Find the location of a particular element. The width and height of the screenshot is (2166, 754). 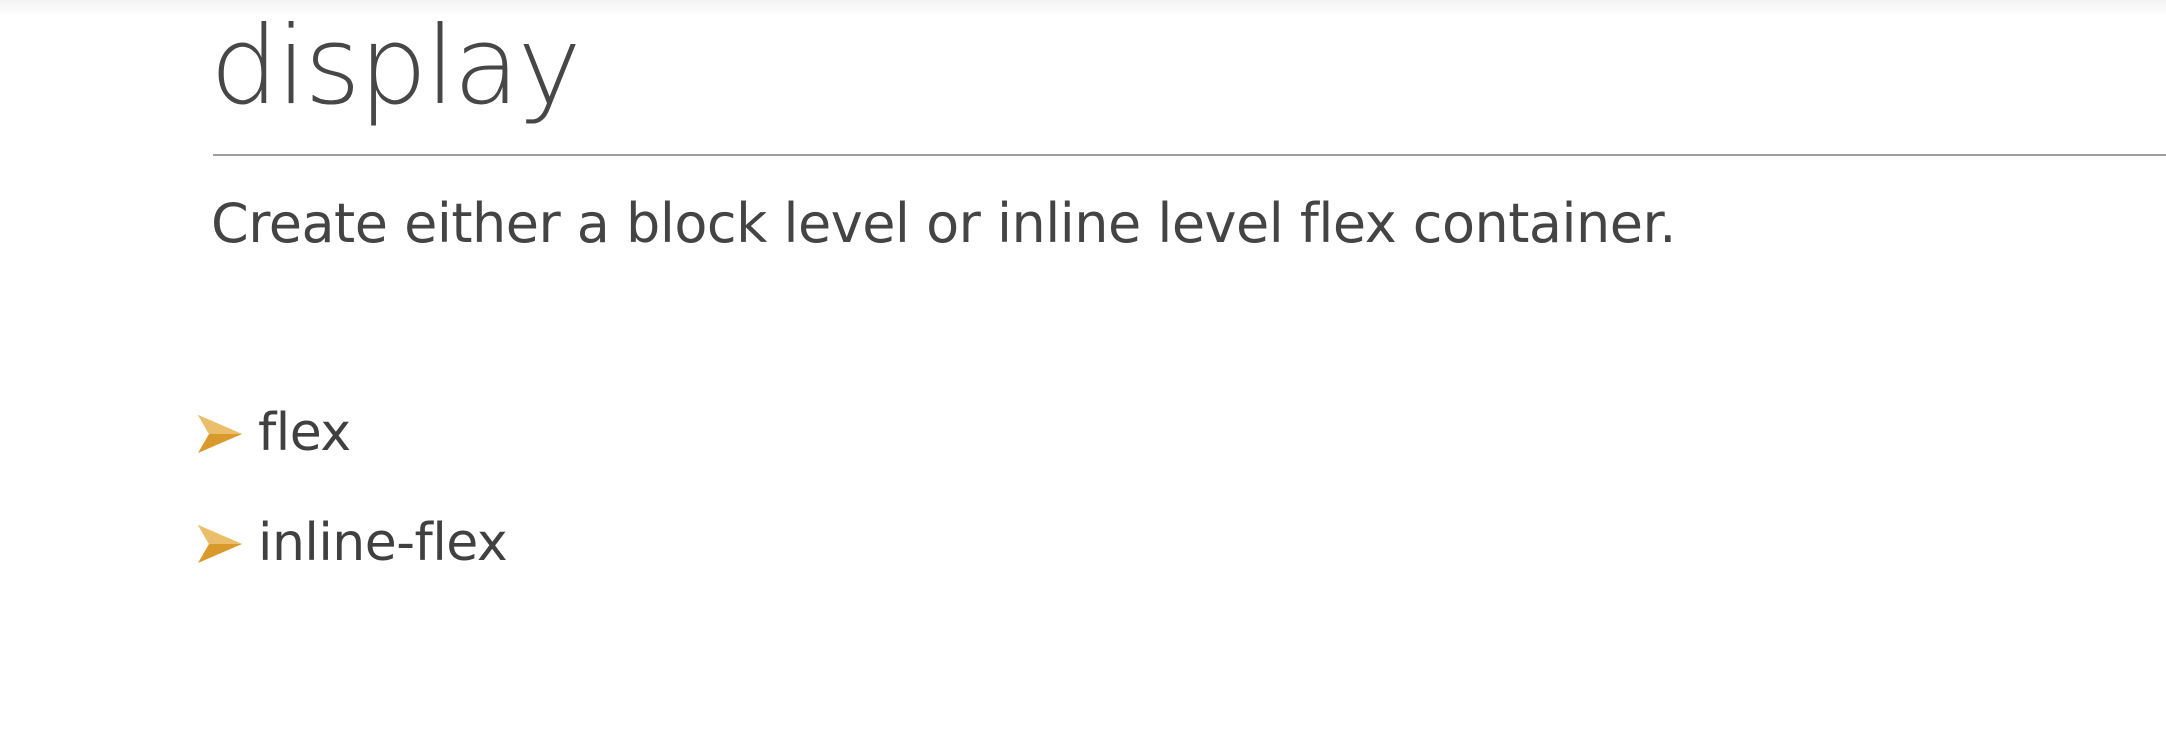

slide-title: display is located at coordinates (395, 66).